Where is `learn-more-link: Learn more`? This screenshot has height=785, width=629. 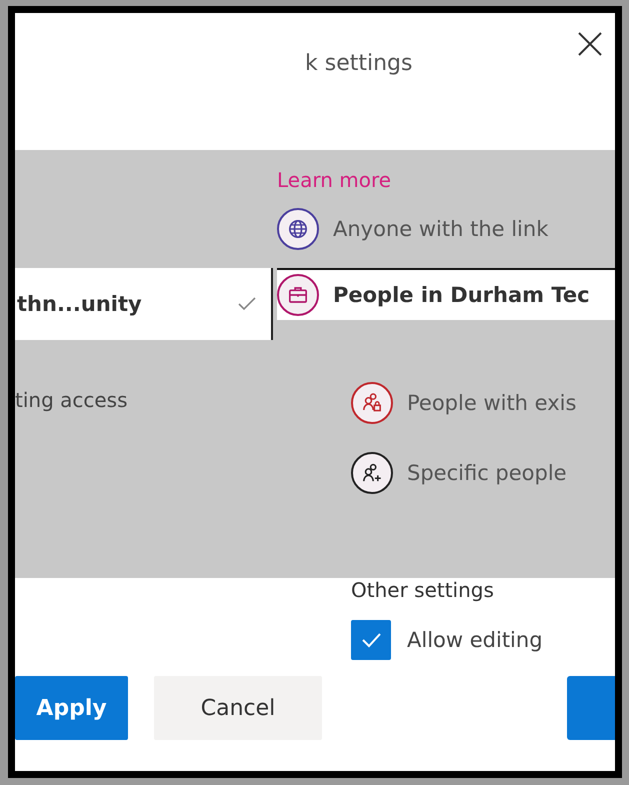
learn-more-link: Learn more is located at coordinates (446, 183).